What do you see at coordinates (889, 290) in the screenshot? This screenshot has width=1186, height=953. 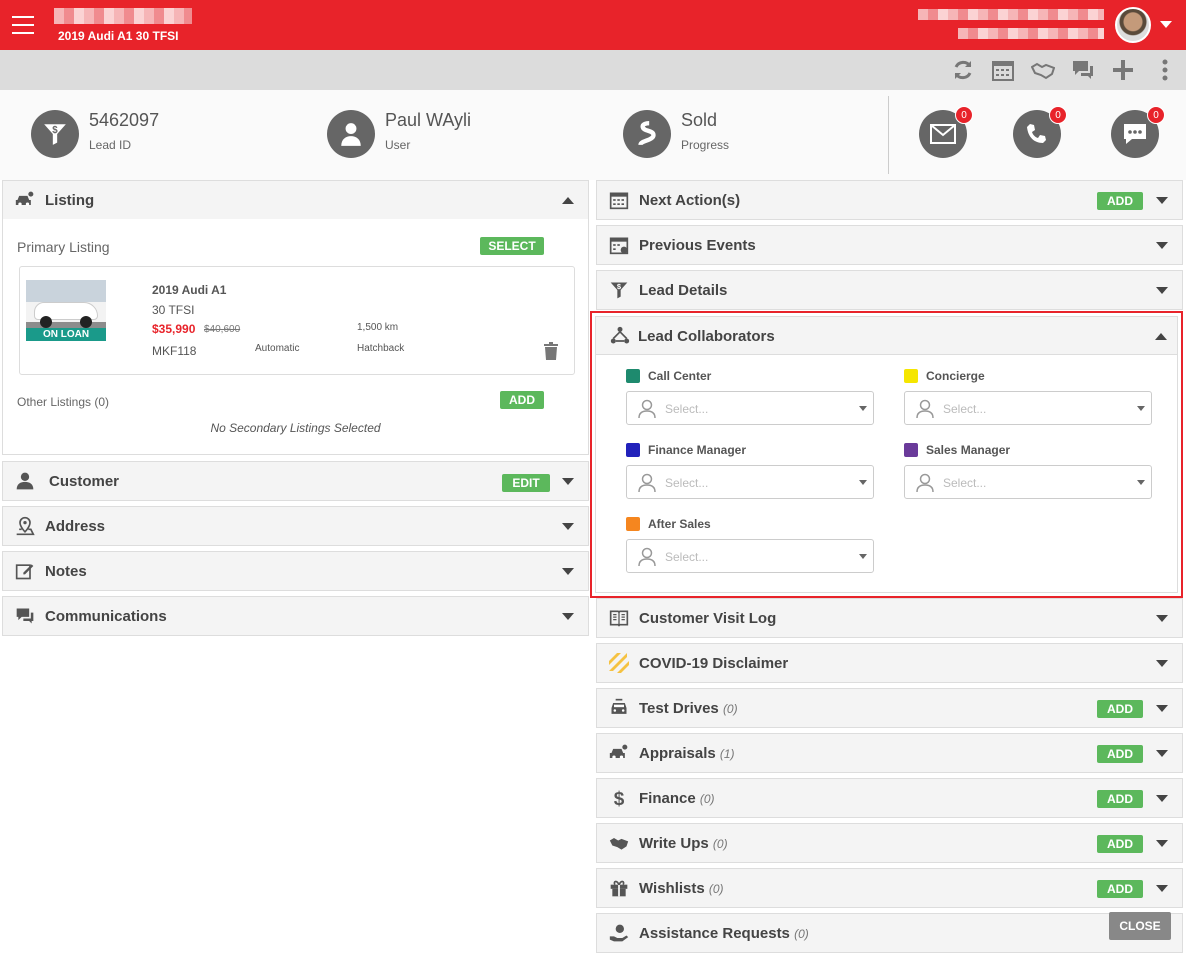 I see `lead-details-panel: $ Lead Details` at bounding box center [889, 290].